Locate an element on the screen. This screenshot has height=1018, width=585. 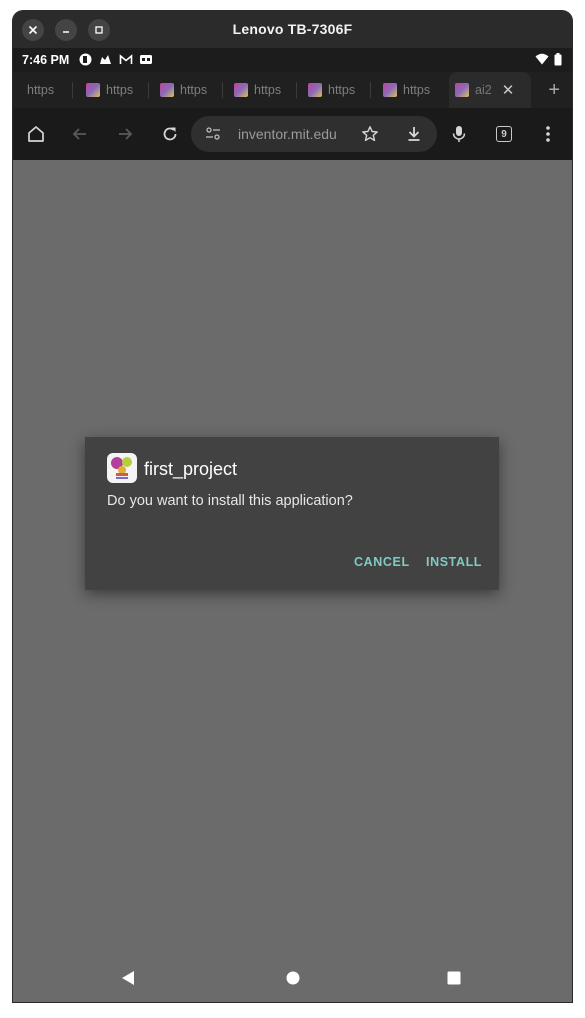
close-tab-icon: ✕ is located at coordinates (508, 90).